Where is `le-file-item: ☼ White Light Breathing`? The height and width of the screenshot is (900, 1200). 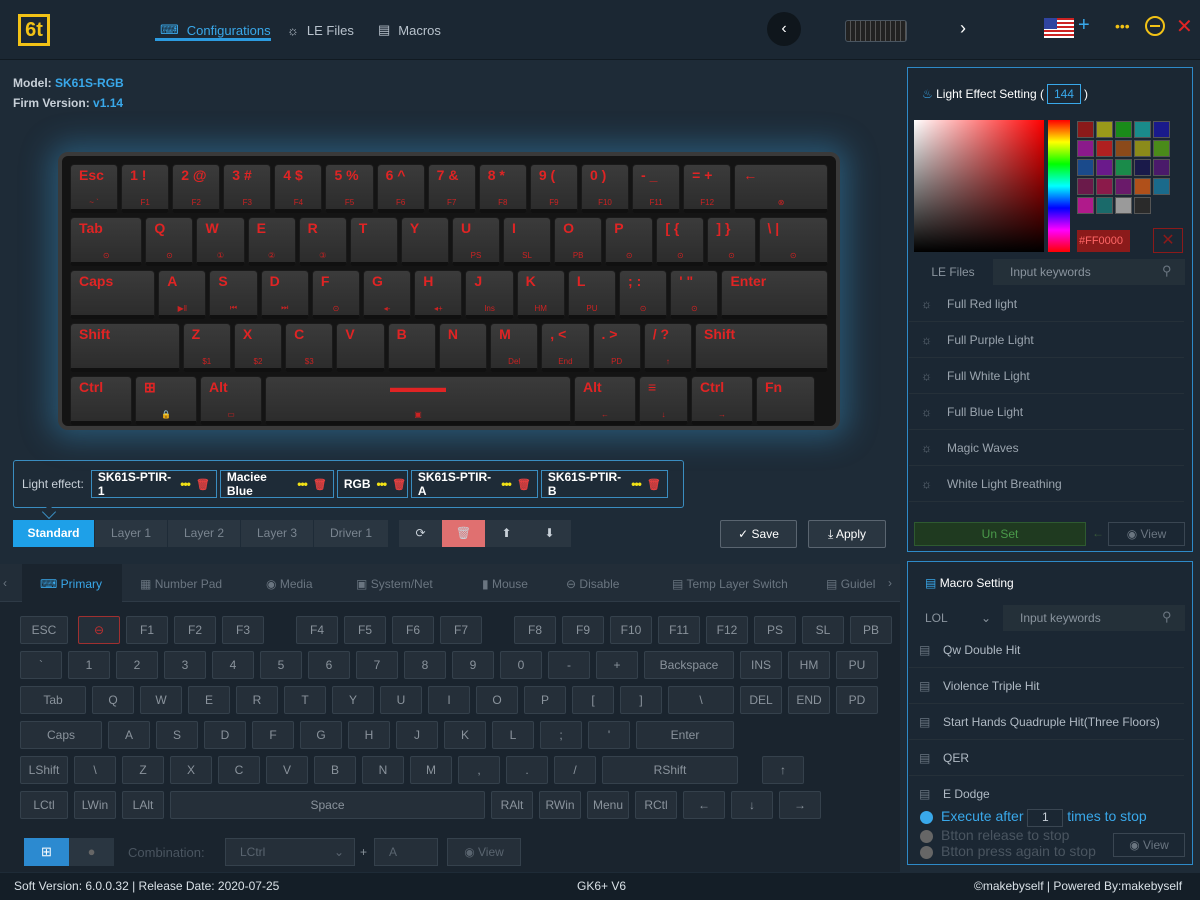
le-file-item: ☼ White Light Breathing is located at coordinates (1046, 484).